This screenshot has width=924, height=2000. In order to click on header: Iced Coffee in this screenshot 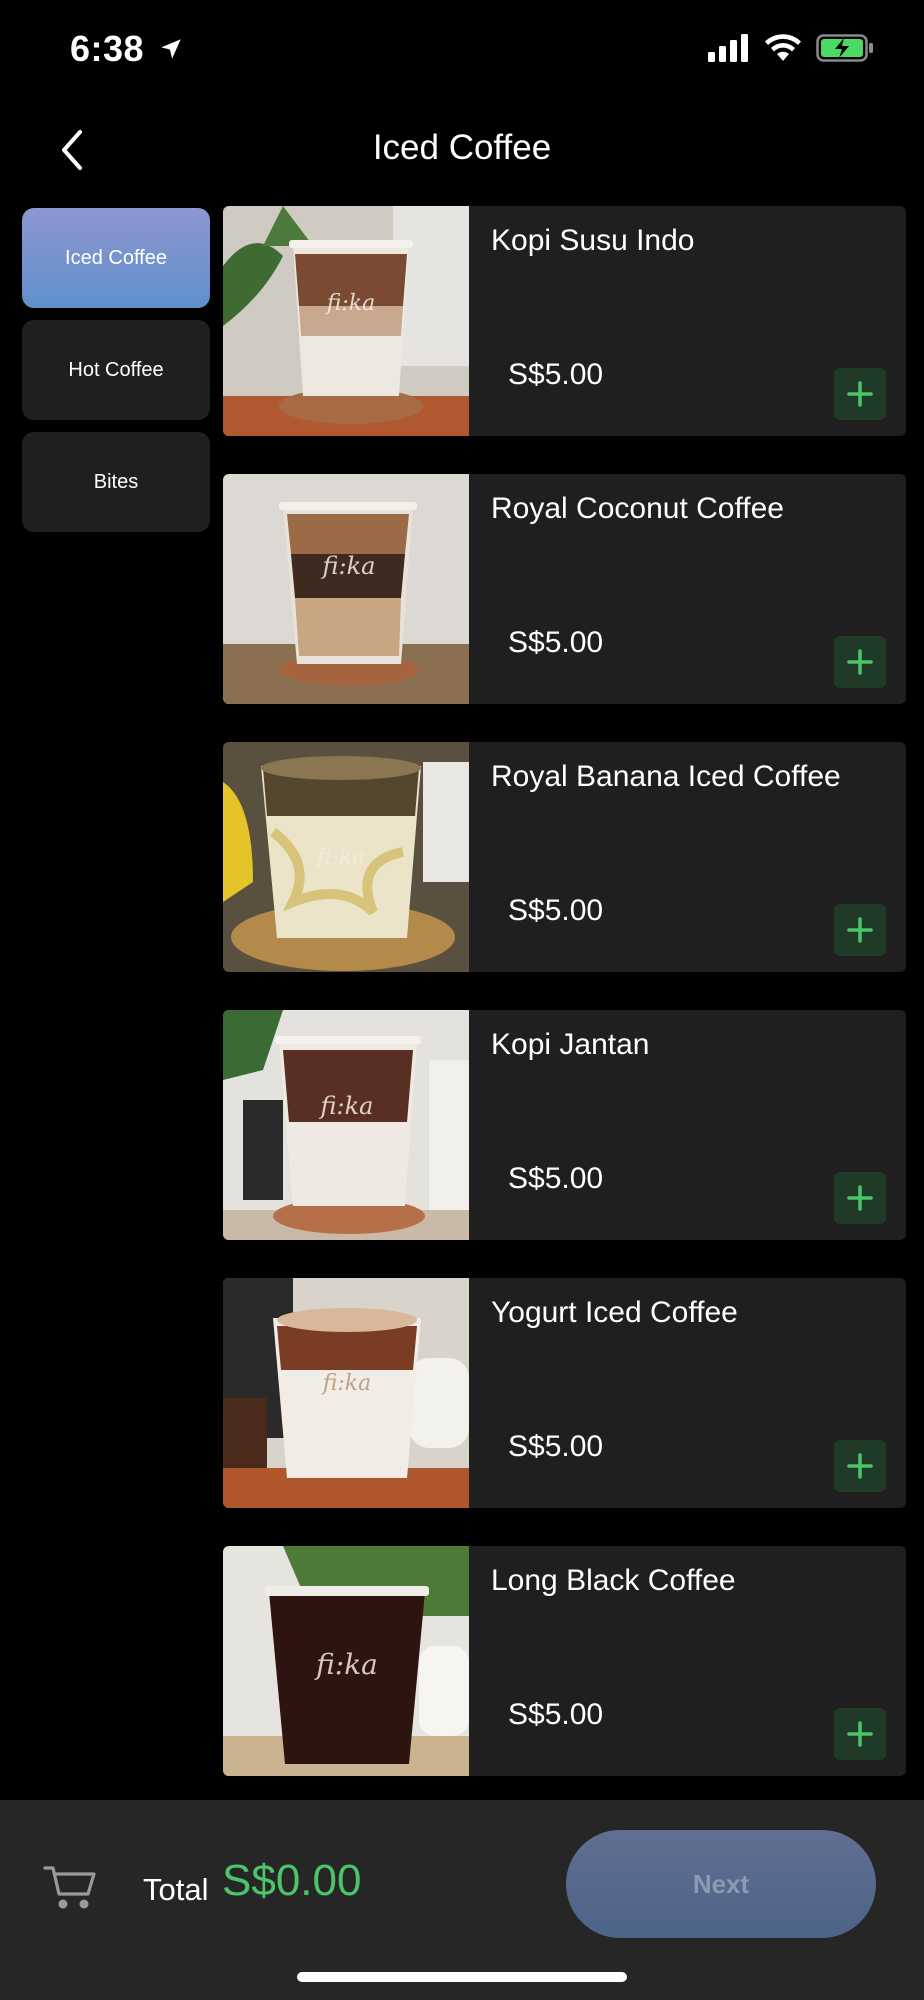, I will do `click(462, 150)`.